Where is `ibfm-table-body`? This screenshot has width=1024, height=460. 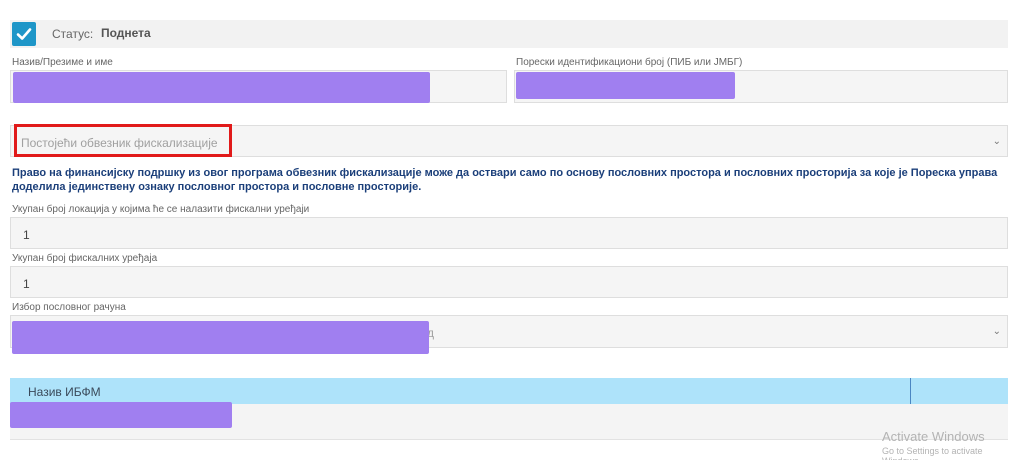 ibfm-table-body is located at coordinates (509, 421).